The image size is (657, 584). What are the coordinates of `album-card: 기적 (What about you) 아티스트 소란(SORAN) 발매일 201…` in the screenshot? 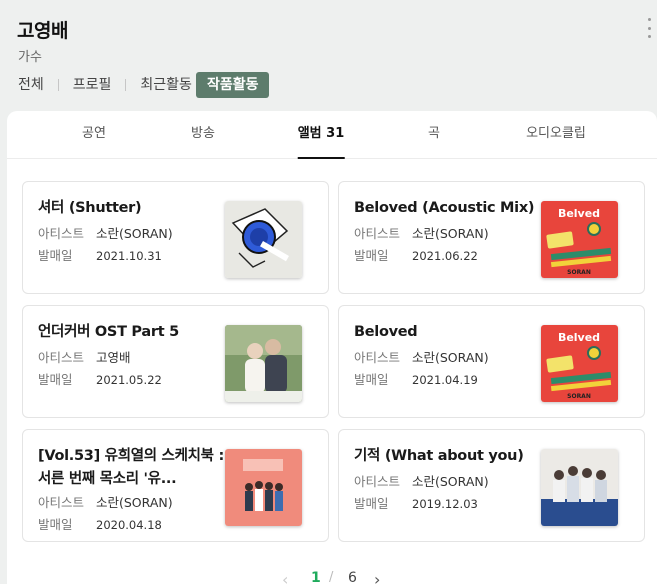 It's located at (491, 485).